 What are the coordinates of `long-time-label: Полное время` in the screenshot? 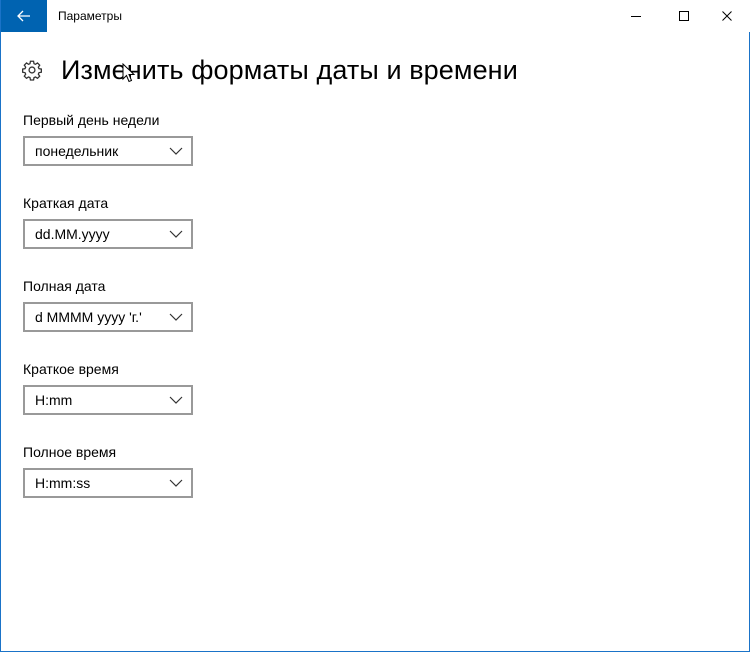 It's located at (70, 452).